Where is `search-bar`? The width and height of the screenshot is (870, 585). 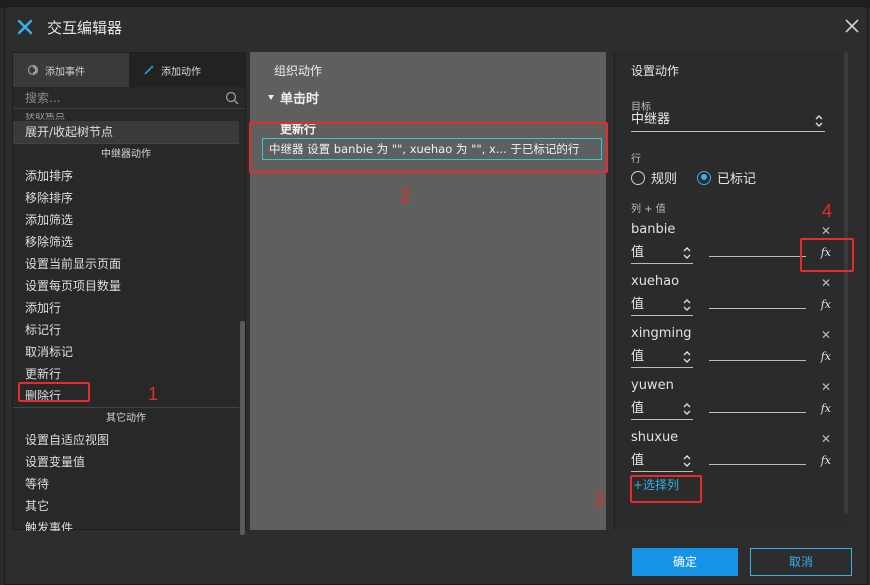 search-bar is located at coordinates (129, 98).